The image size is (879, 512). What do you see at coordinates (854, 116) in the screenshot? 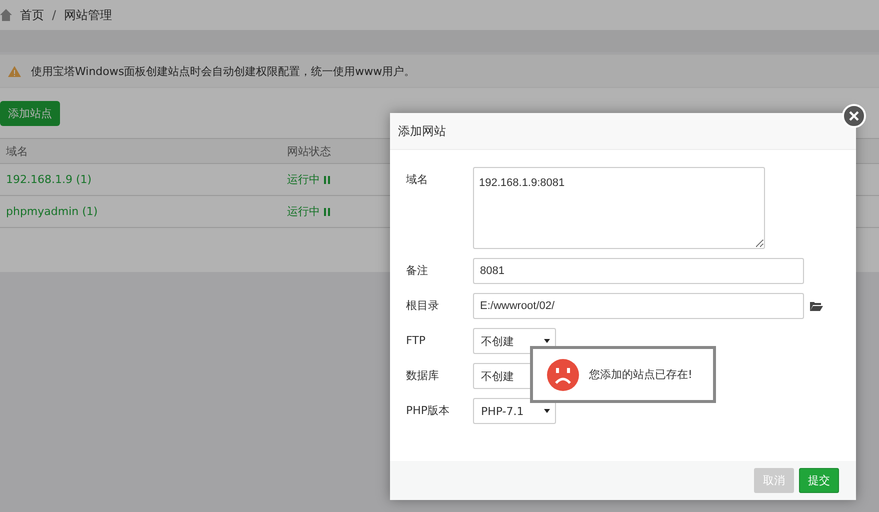
I see `close-icon` at bounding box center [854, 116].